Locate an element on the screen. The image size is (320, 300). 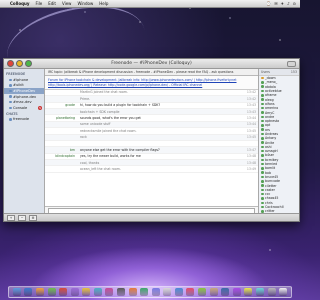
message-text: rednecksmile joined the chat room. is located at coordinates (108, 130).